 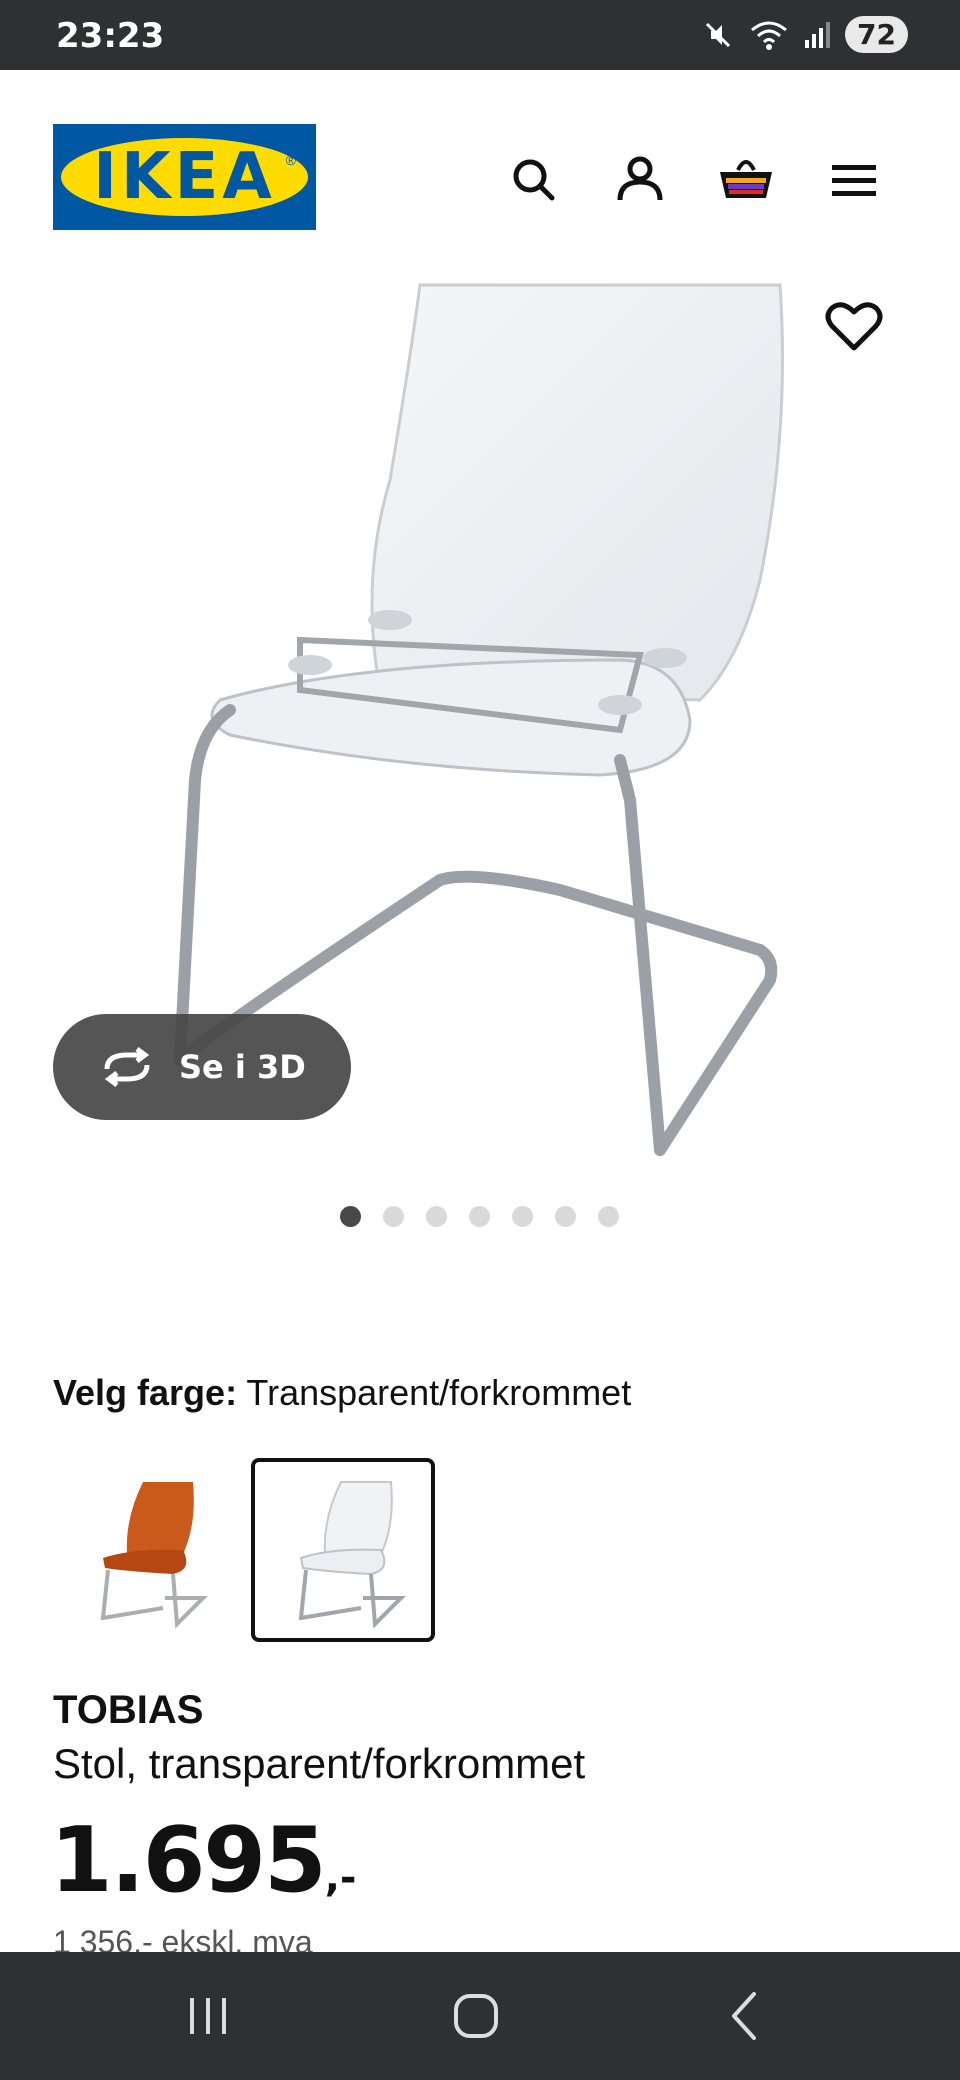 I want to click on price-amount: 1.695, so click(x=188, y=1860).